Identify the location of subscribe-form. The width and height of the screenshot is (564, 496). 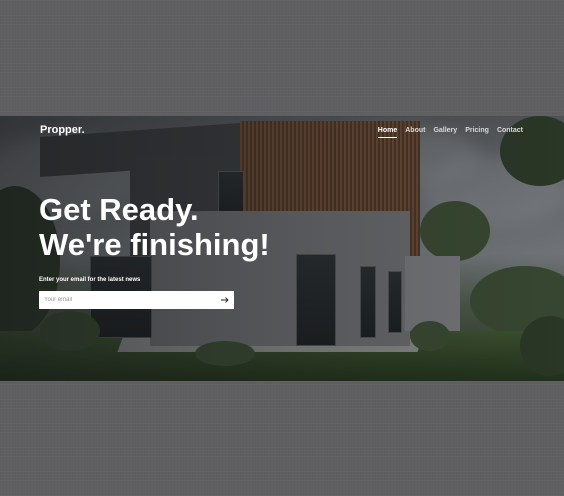
(136, 300).